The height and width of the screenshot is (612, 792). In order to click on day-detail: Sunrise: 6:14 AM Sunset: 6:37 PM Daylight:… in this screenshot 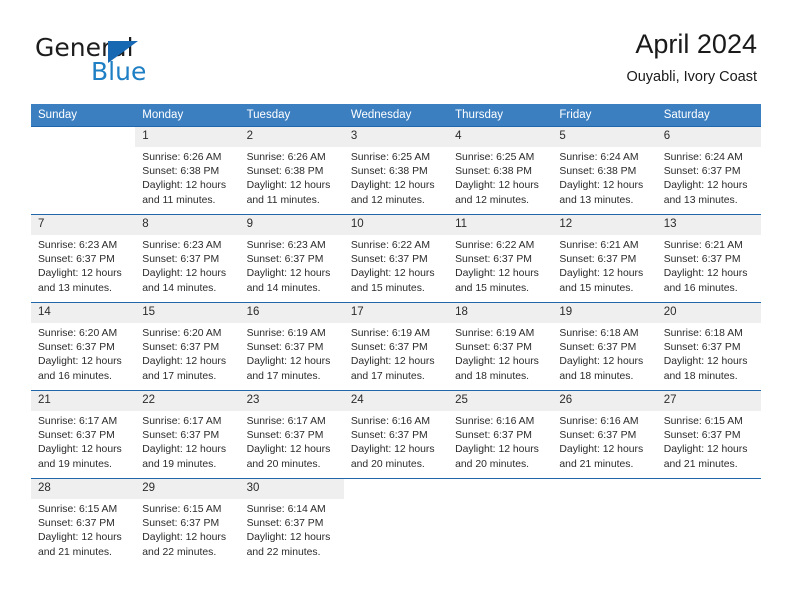, I will do `click(292, 529)`.